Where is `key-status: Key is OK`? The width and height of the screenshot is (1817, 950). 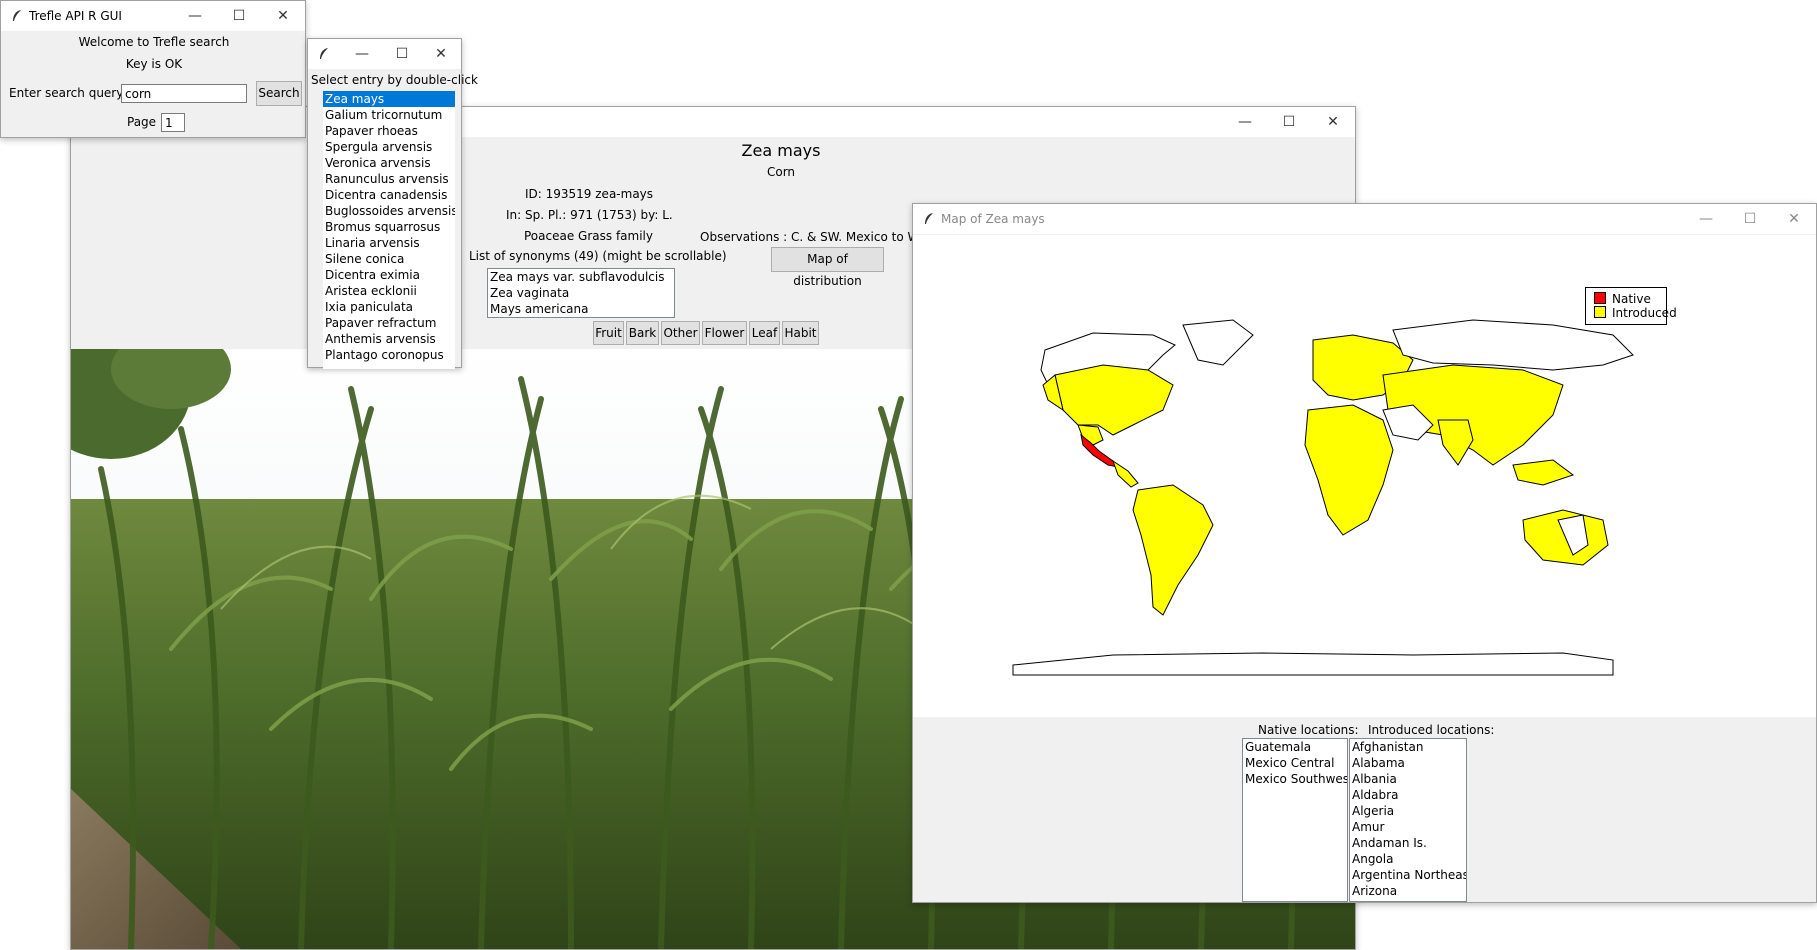
key-status: Key is OK is located at coordinates (154, 64).